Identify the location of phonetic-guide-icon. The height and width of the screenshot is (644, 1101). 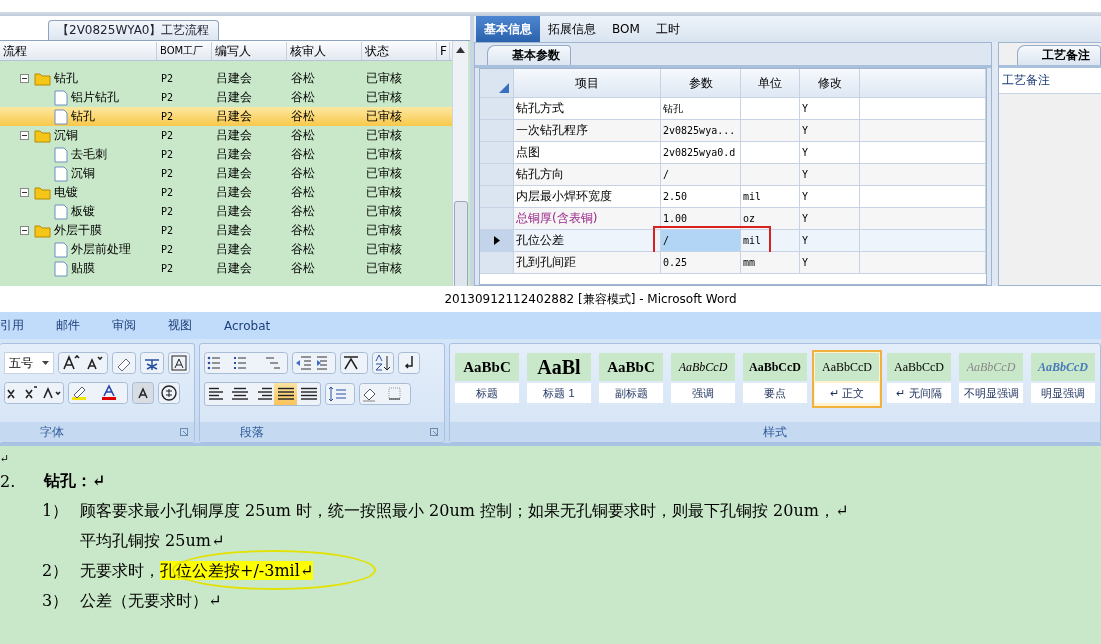
(152, 363).